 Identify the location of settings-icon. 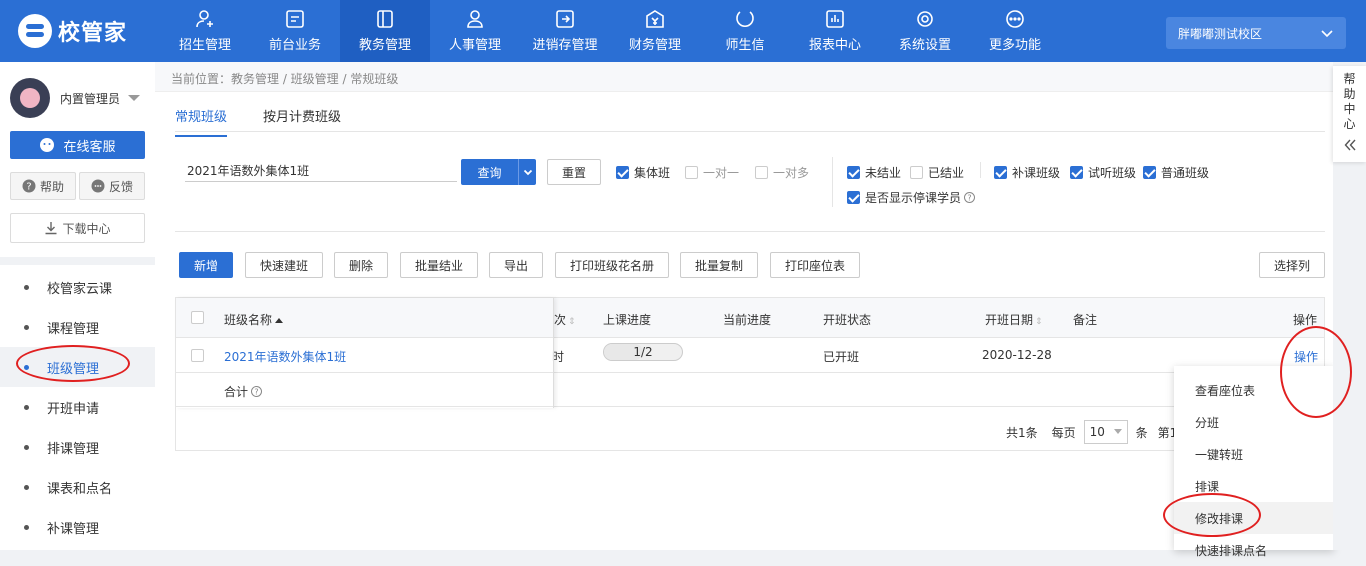
(925, 19).